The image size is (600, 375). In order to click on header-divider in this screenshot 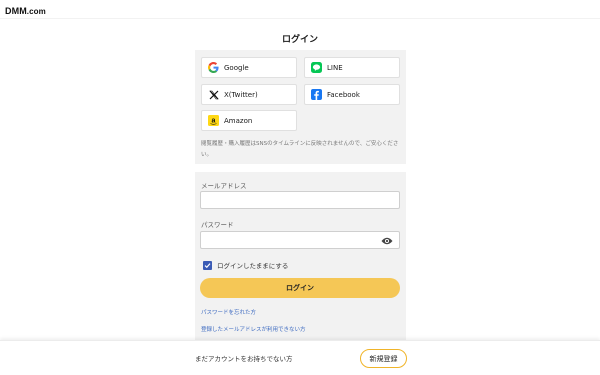, I will do `click(300, 18)`.